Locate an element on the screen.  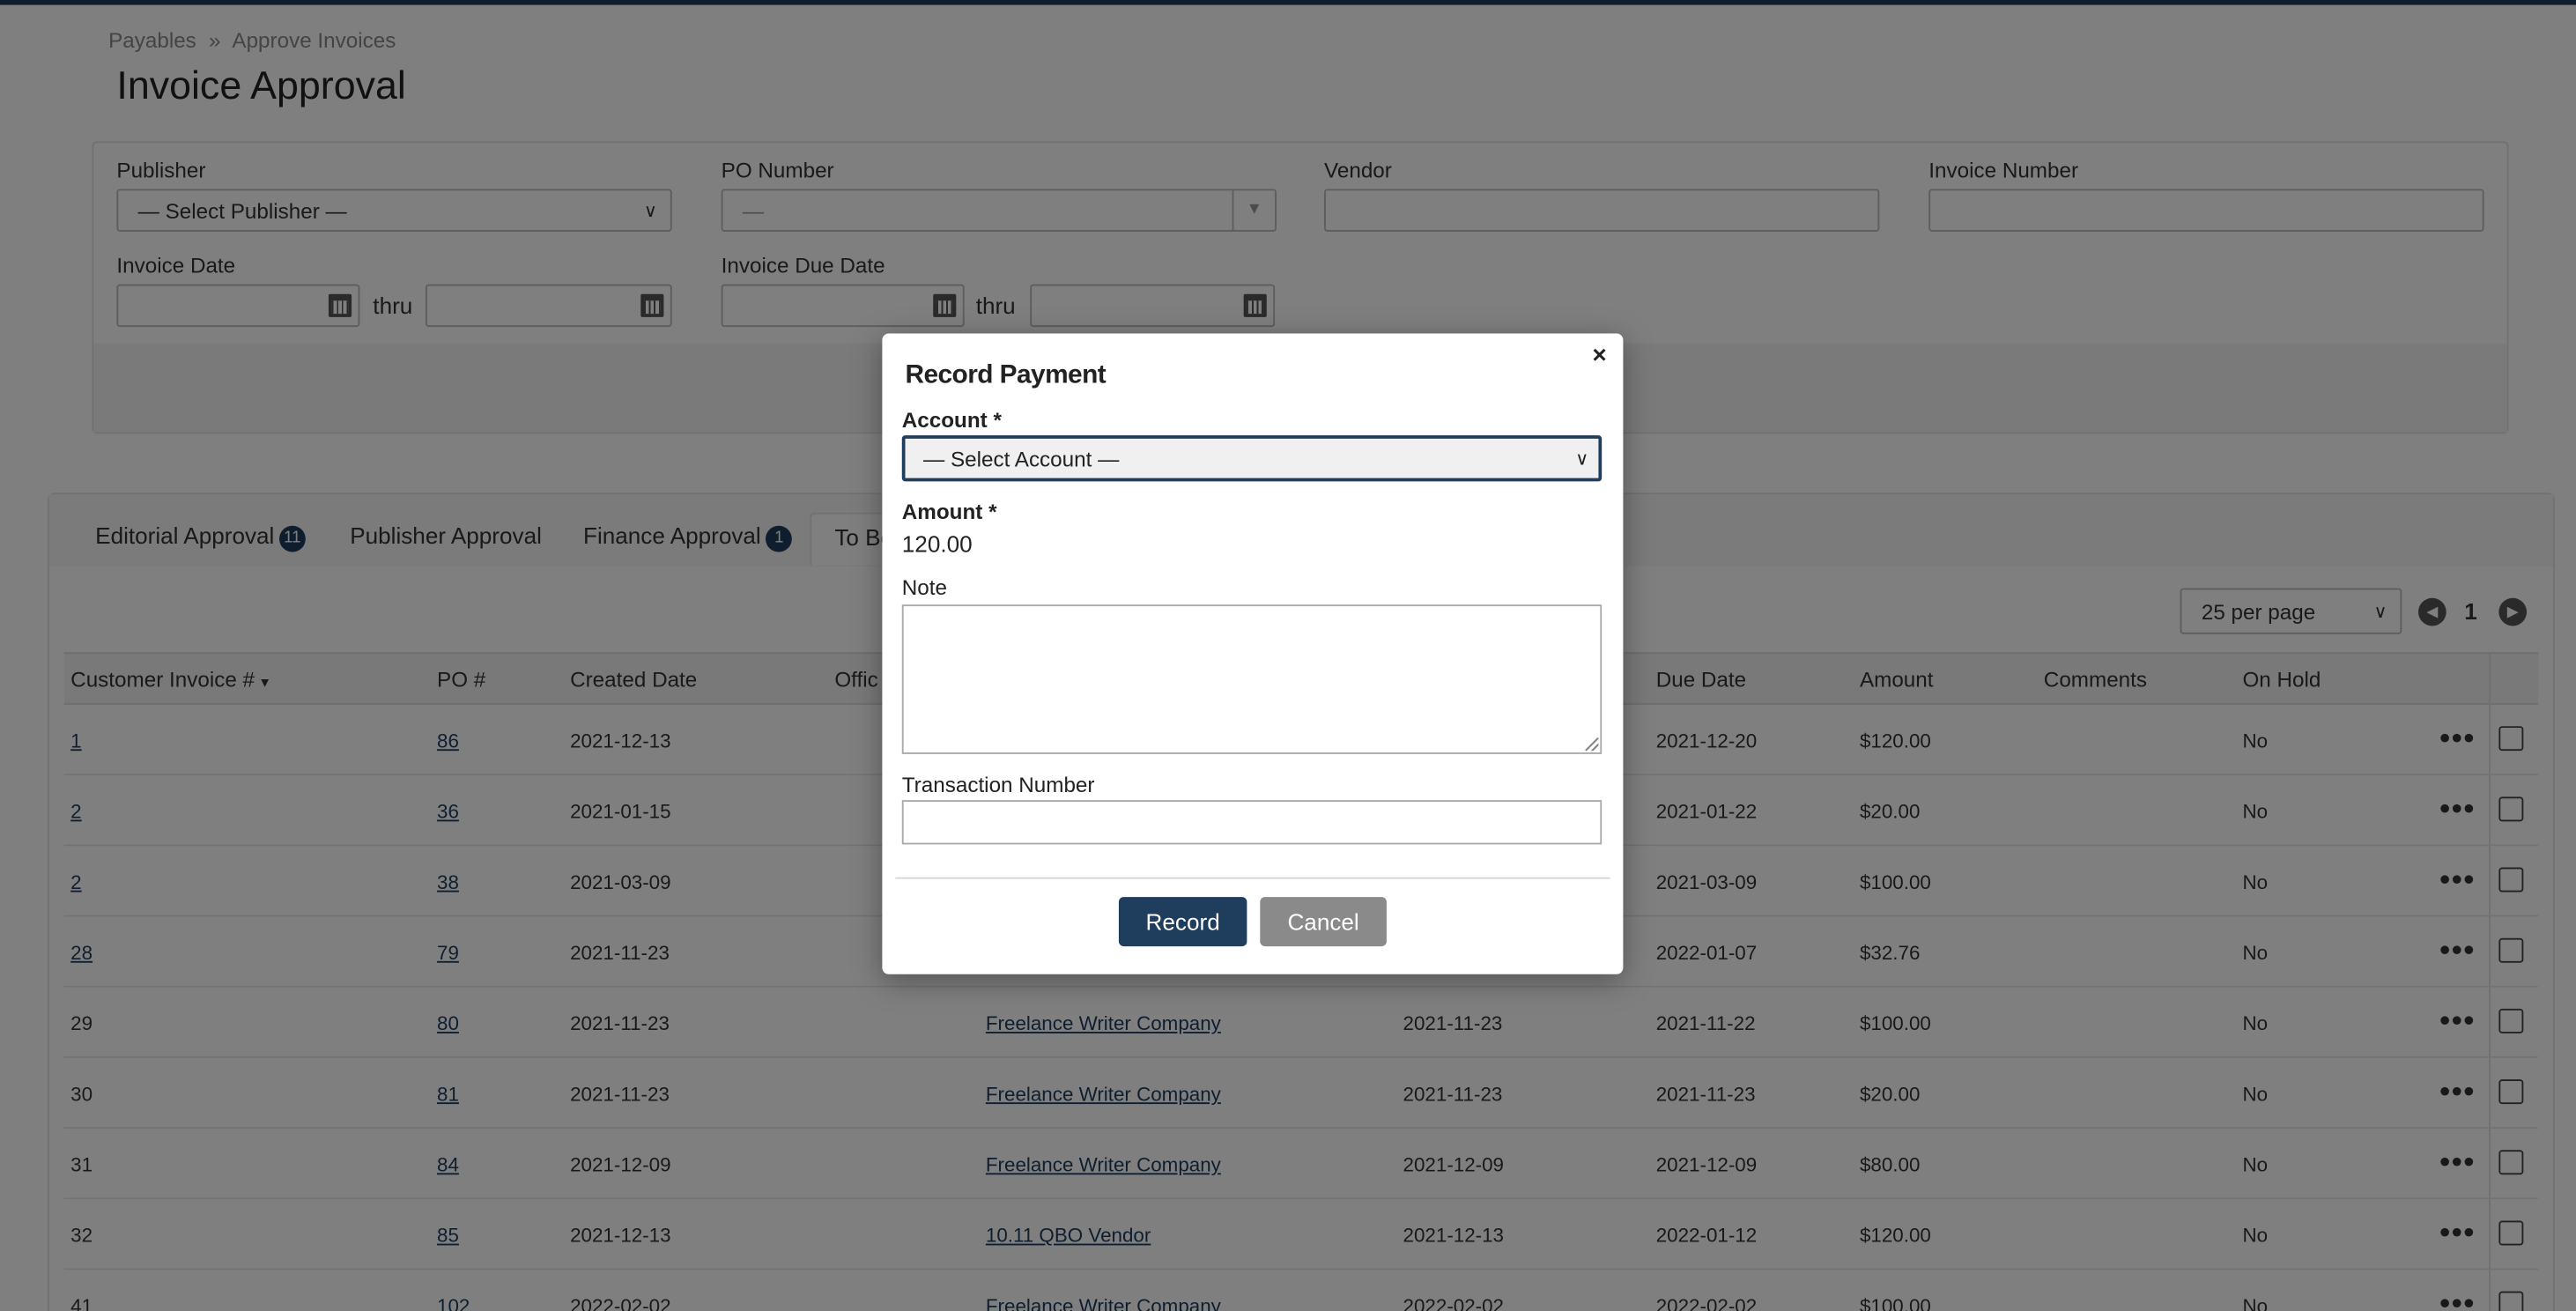
transaction-number-input is located at coordinates (1252, 822).